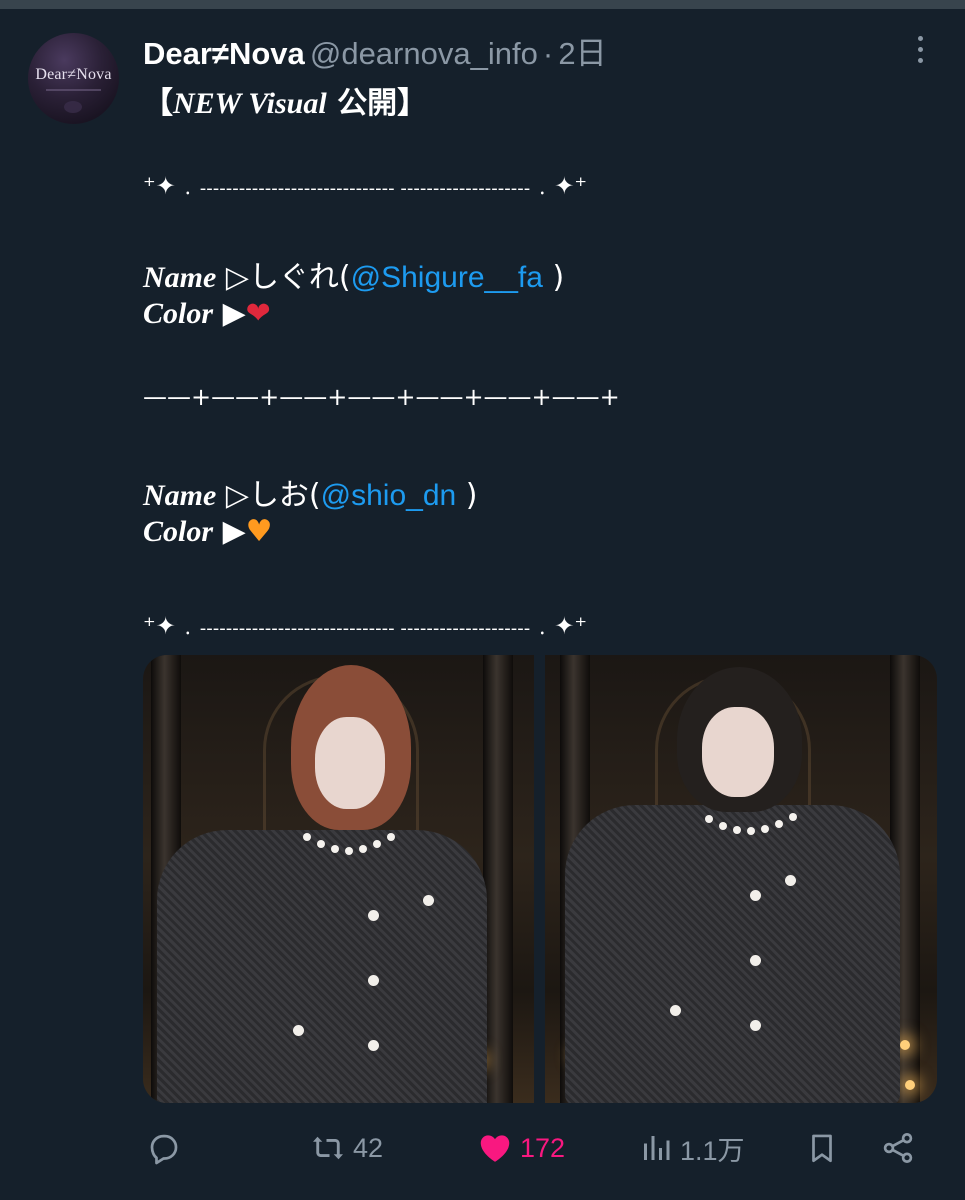  I want to click on like-button: 172, so click(520, 1148).